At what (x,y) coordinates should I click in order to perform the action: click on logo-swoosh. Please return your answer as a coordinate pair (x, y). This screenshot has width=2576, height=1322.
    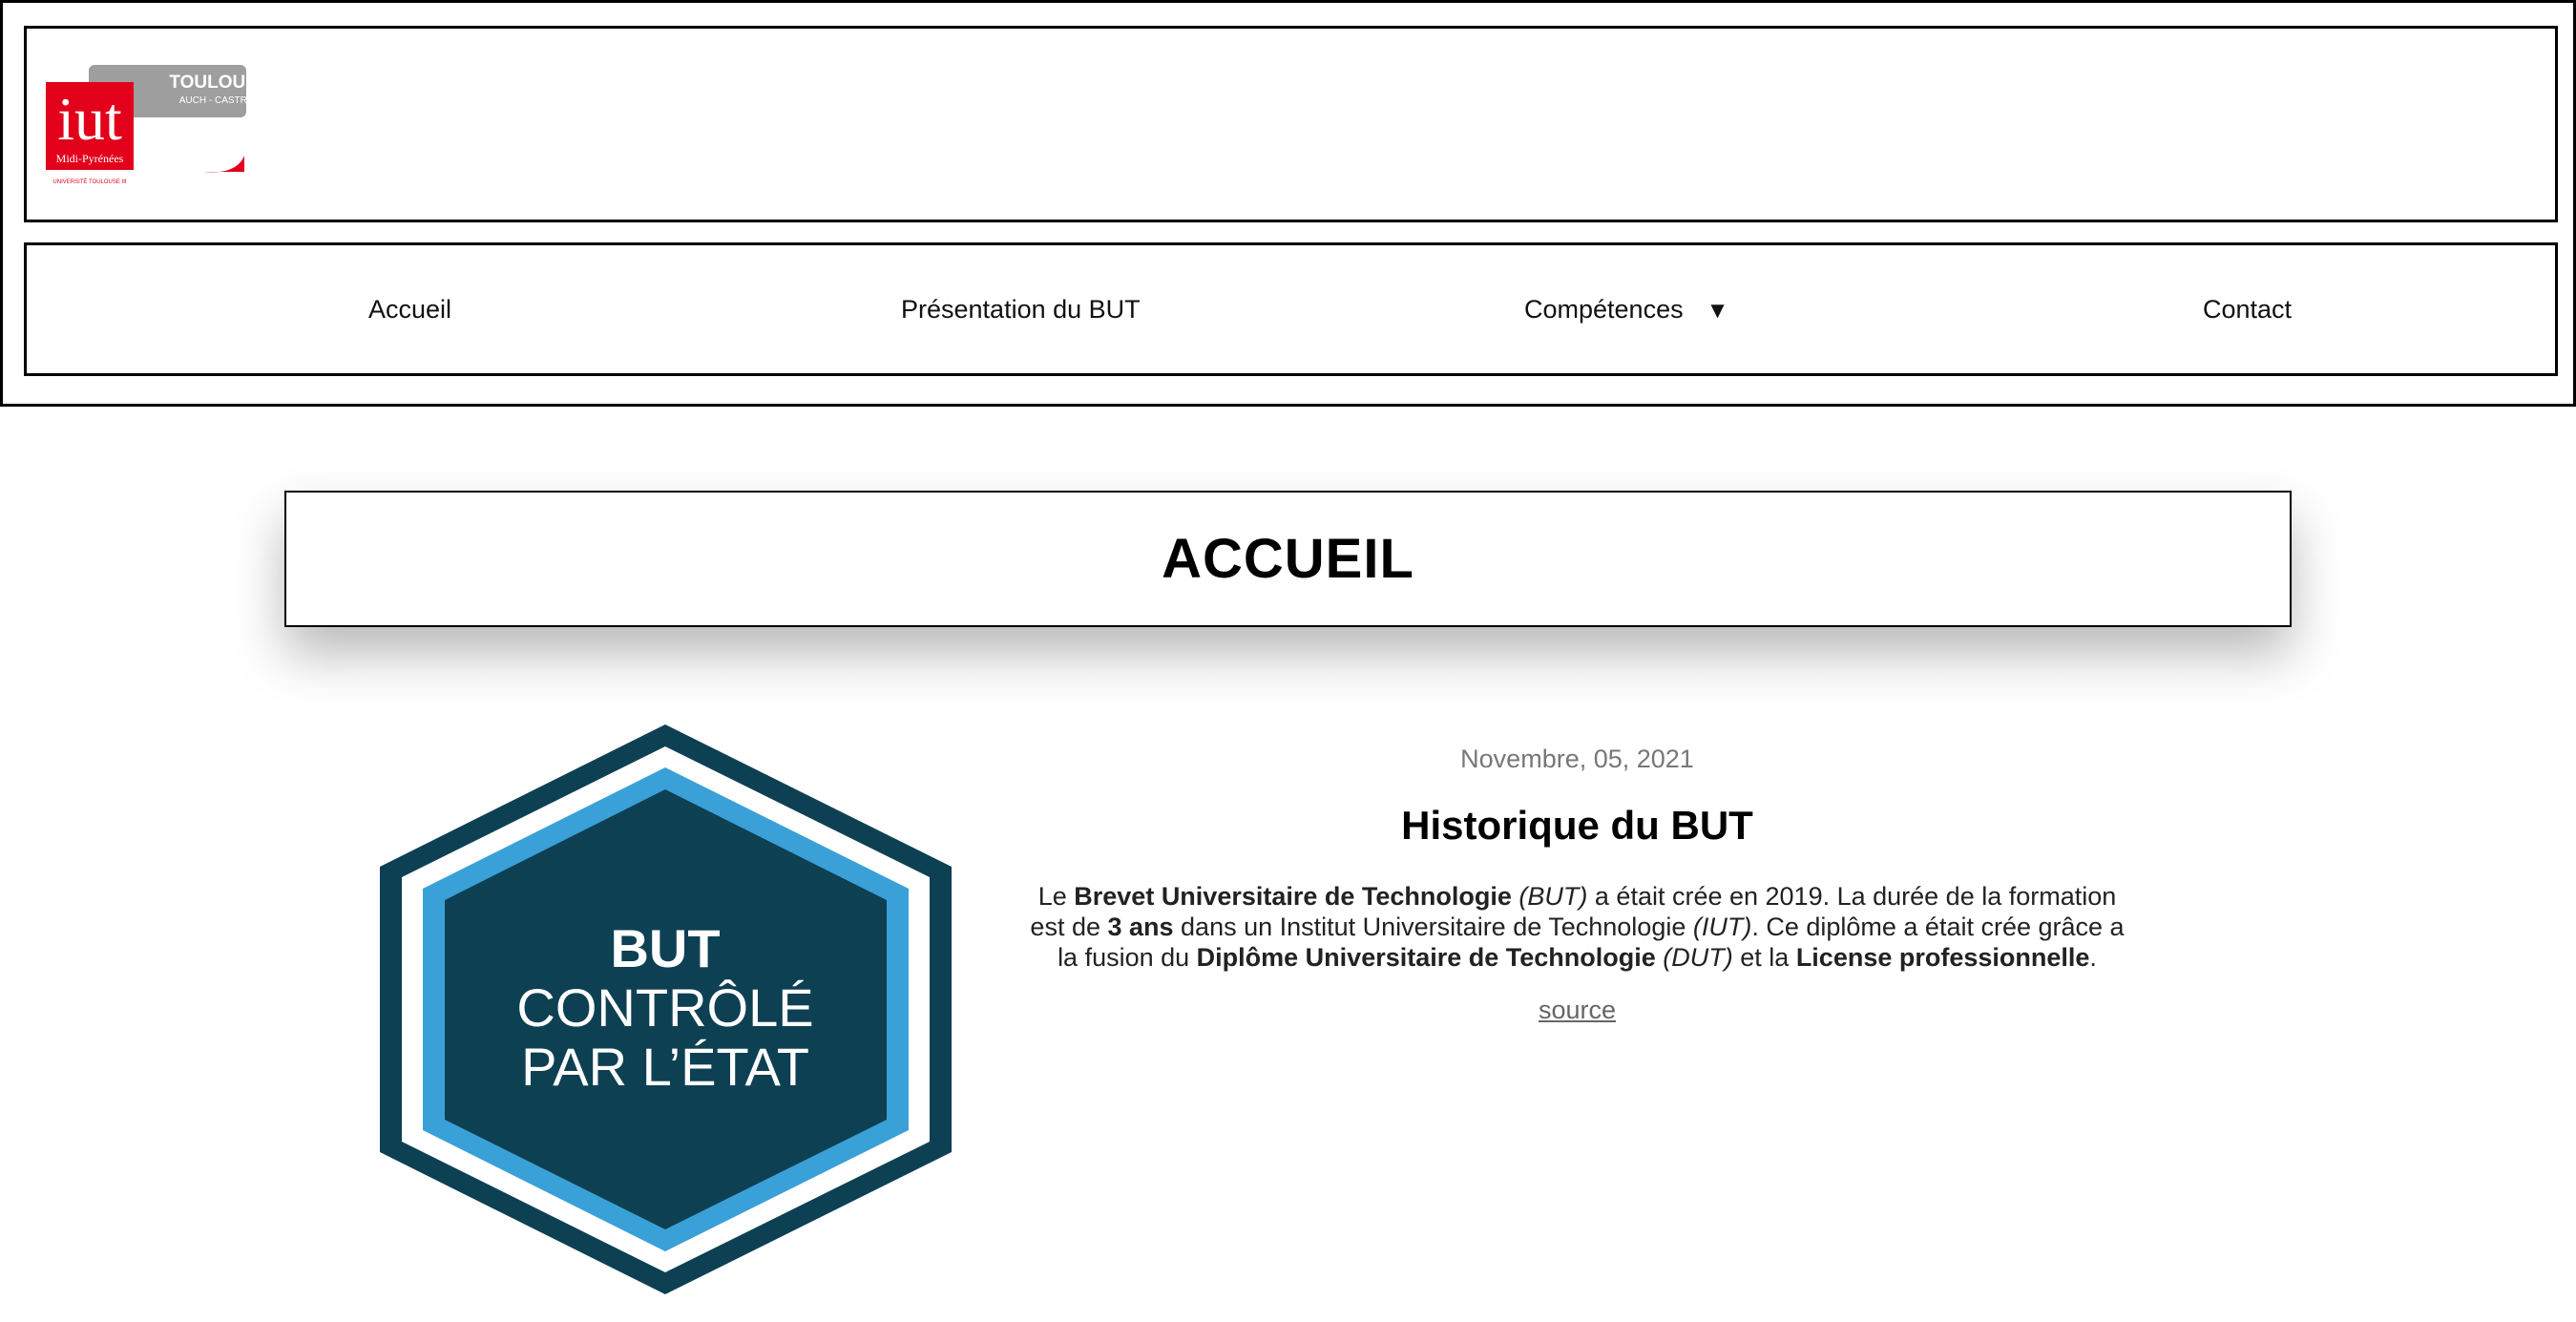
    Looking at the image, I should click on (223, 164).